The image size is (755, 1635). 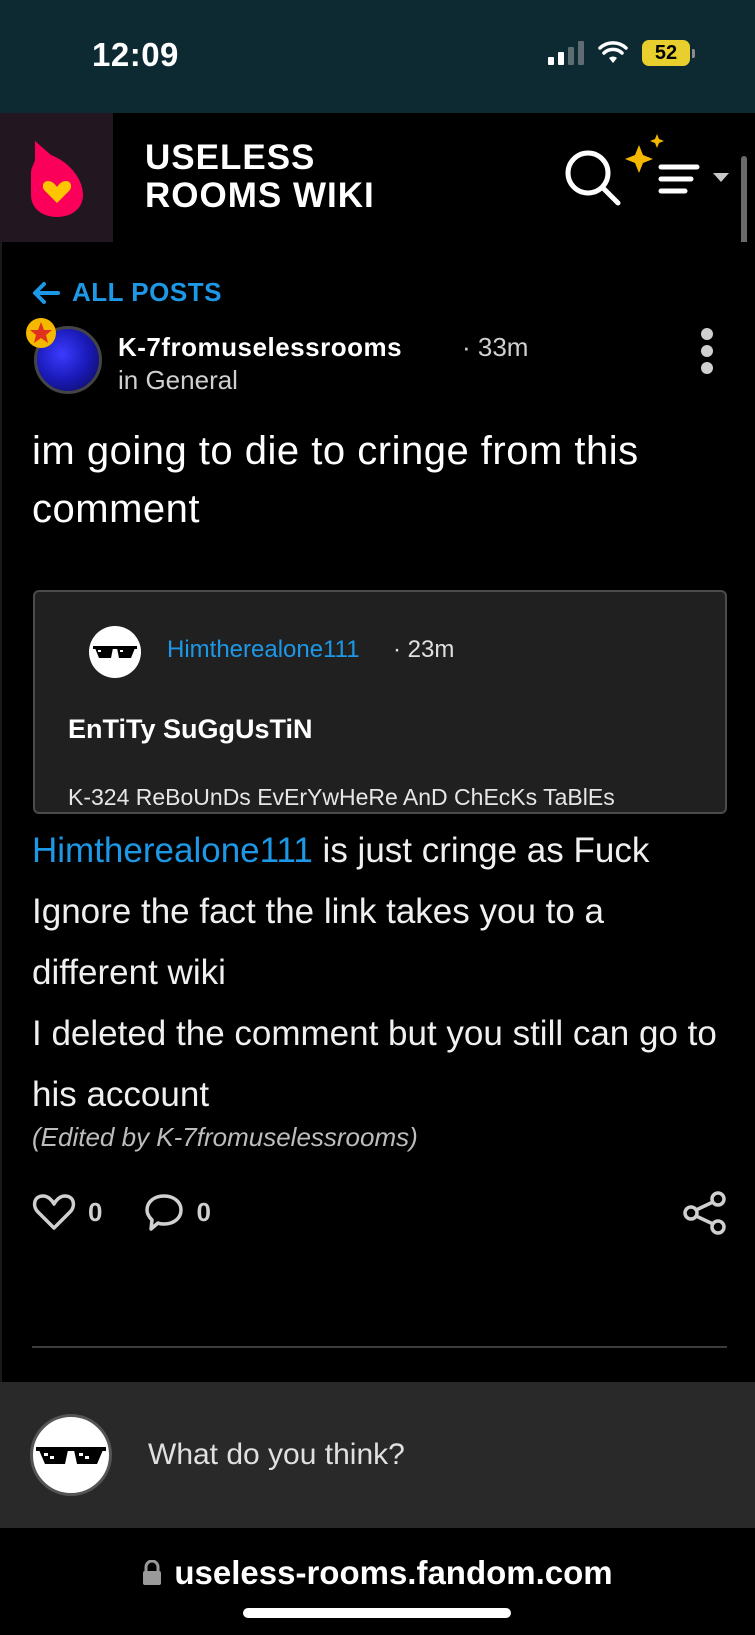 I want to click on post-category: in General, so click(x=178, y=380).